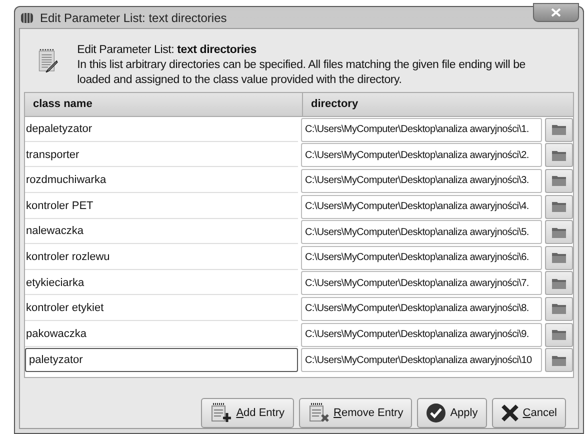 The width and height of the screenshot is (586, 434). I want to click on table-cell: kontroler rozlewu, so click(161, 258).